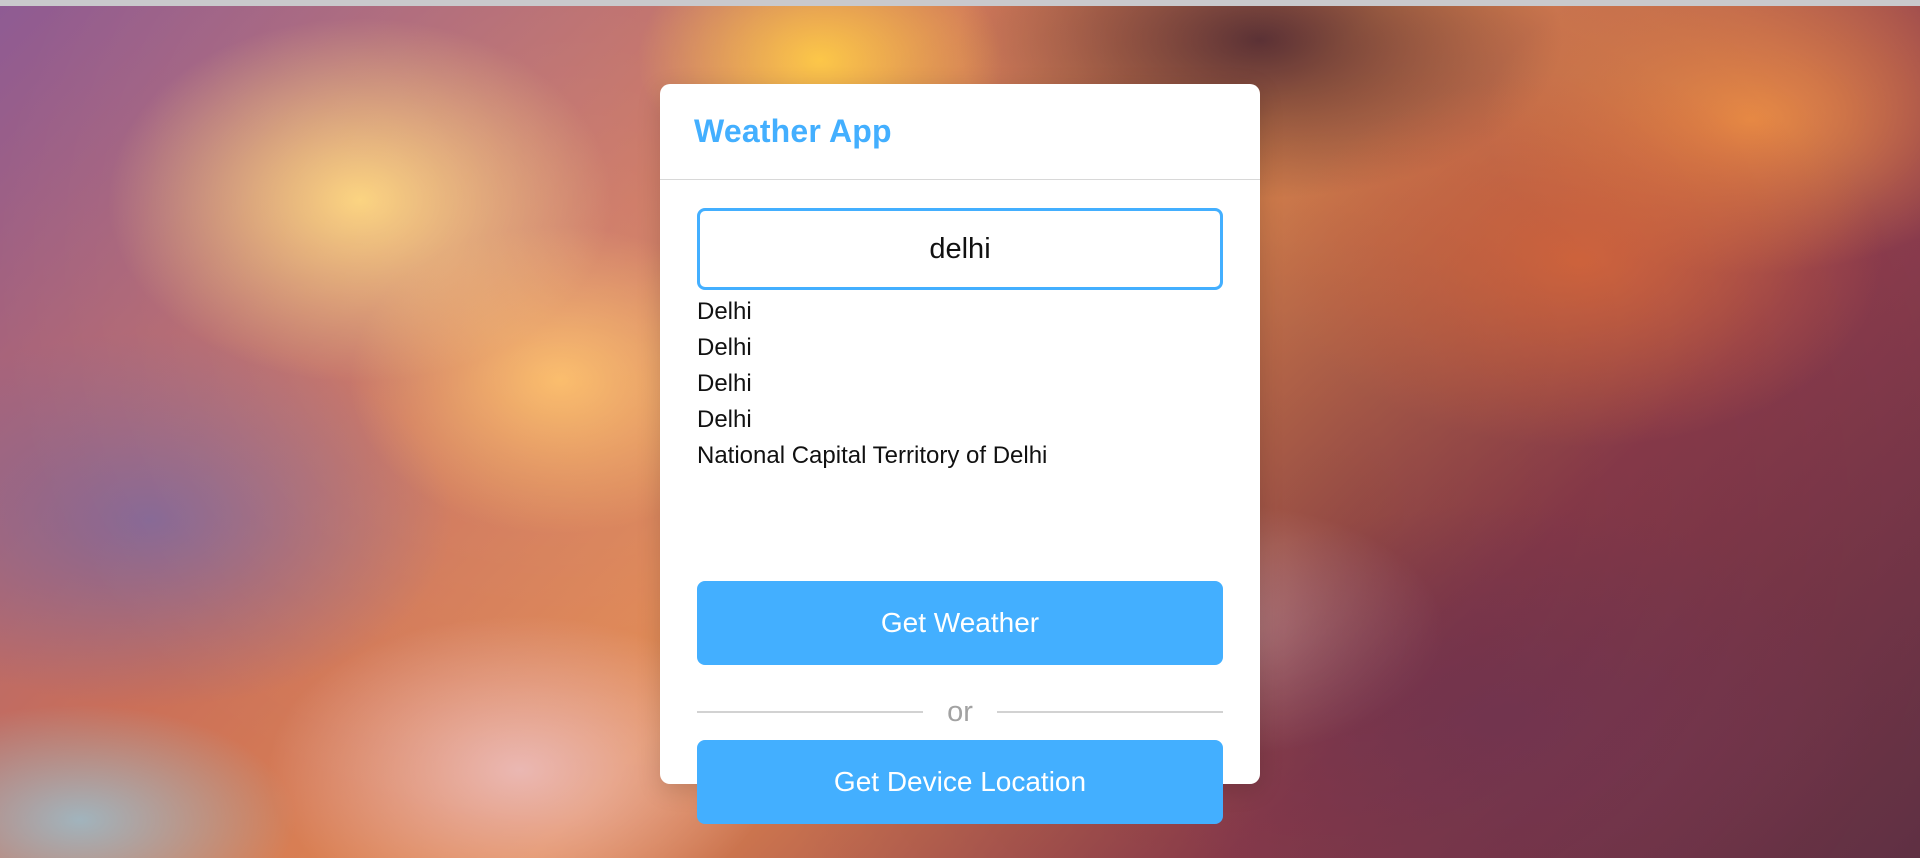  I want to click on divider-line-right, so click(1110, 712).